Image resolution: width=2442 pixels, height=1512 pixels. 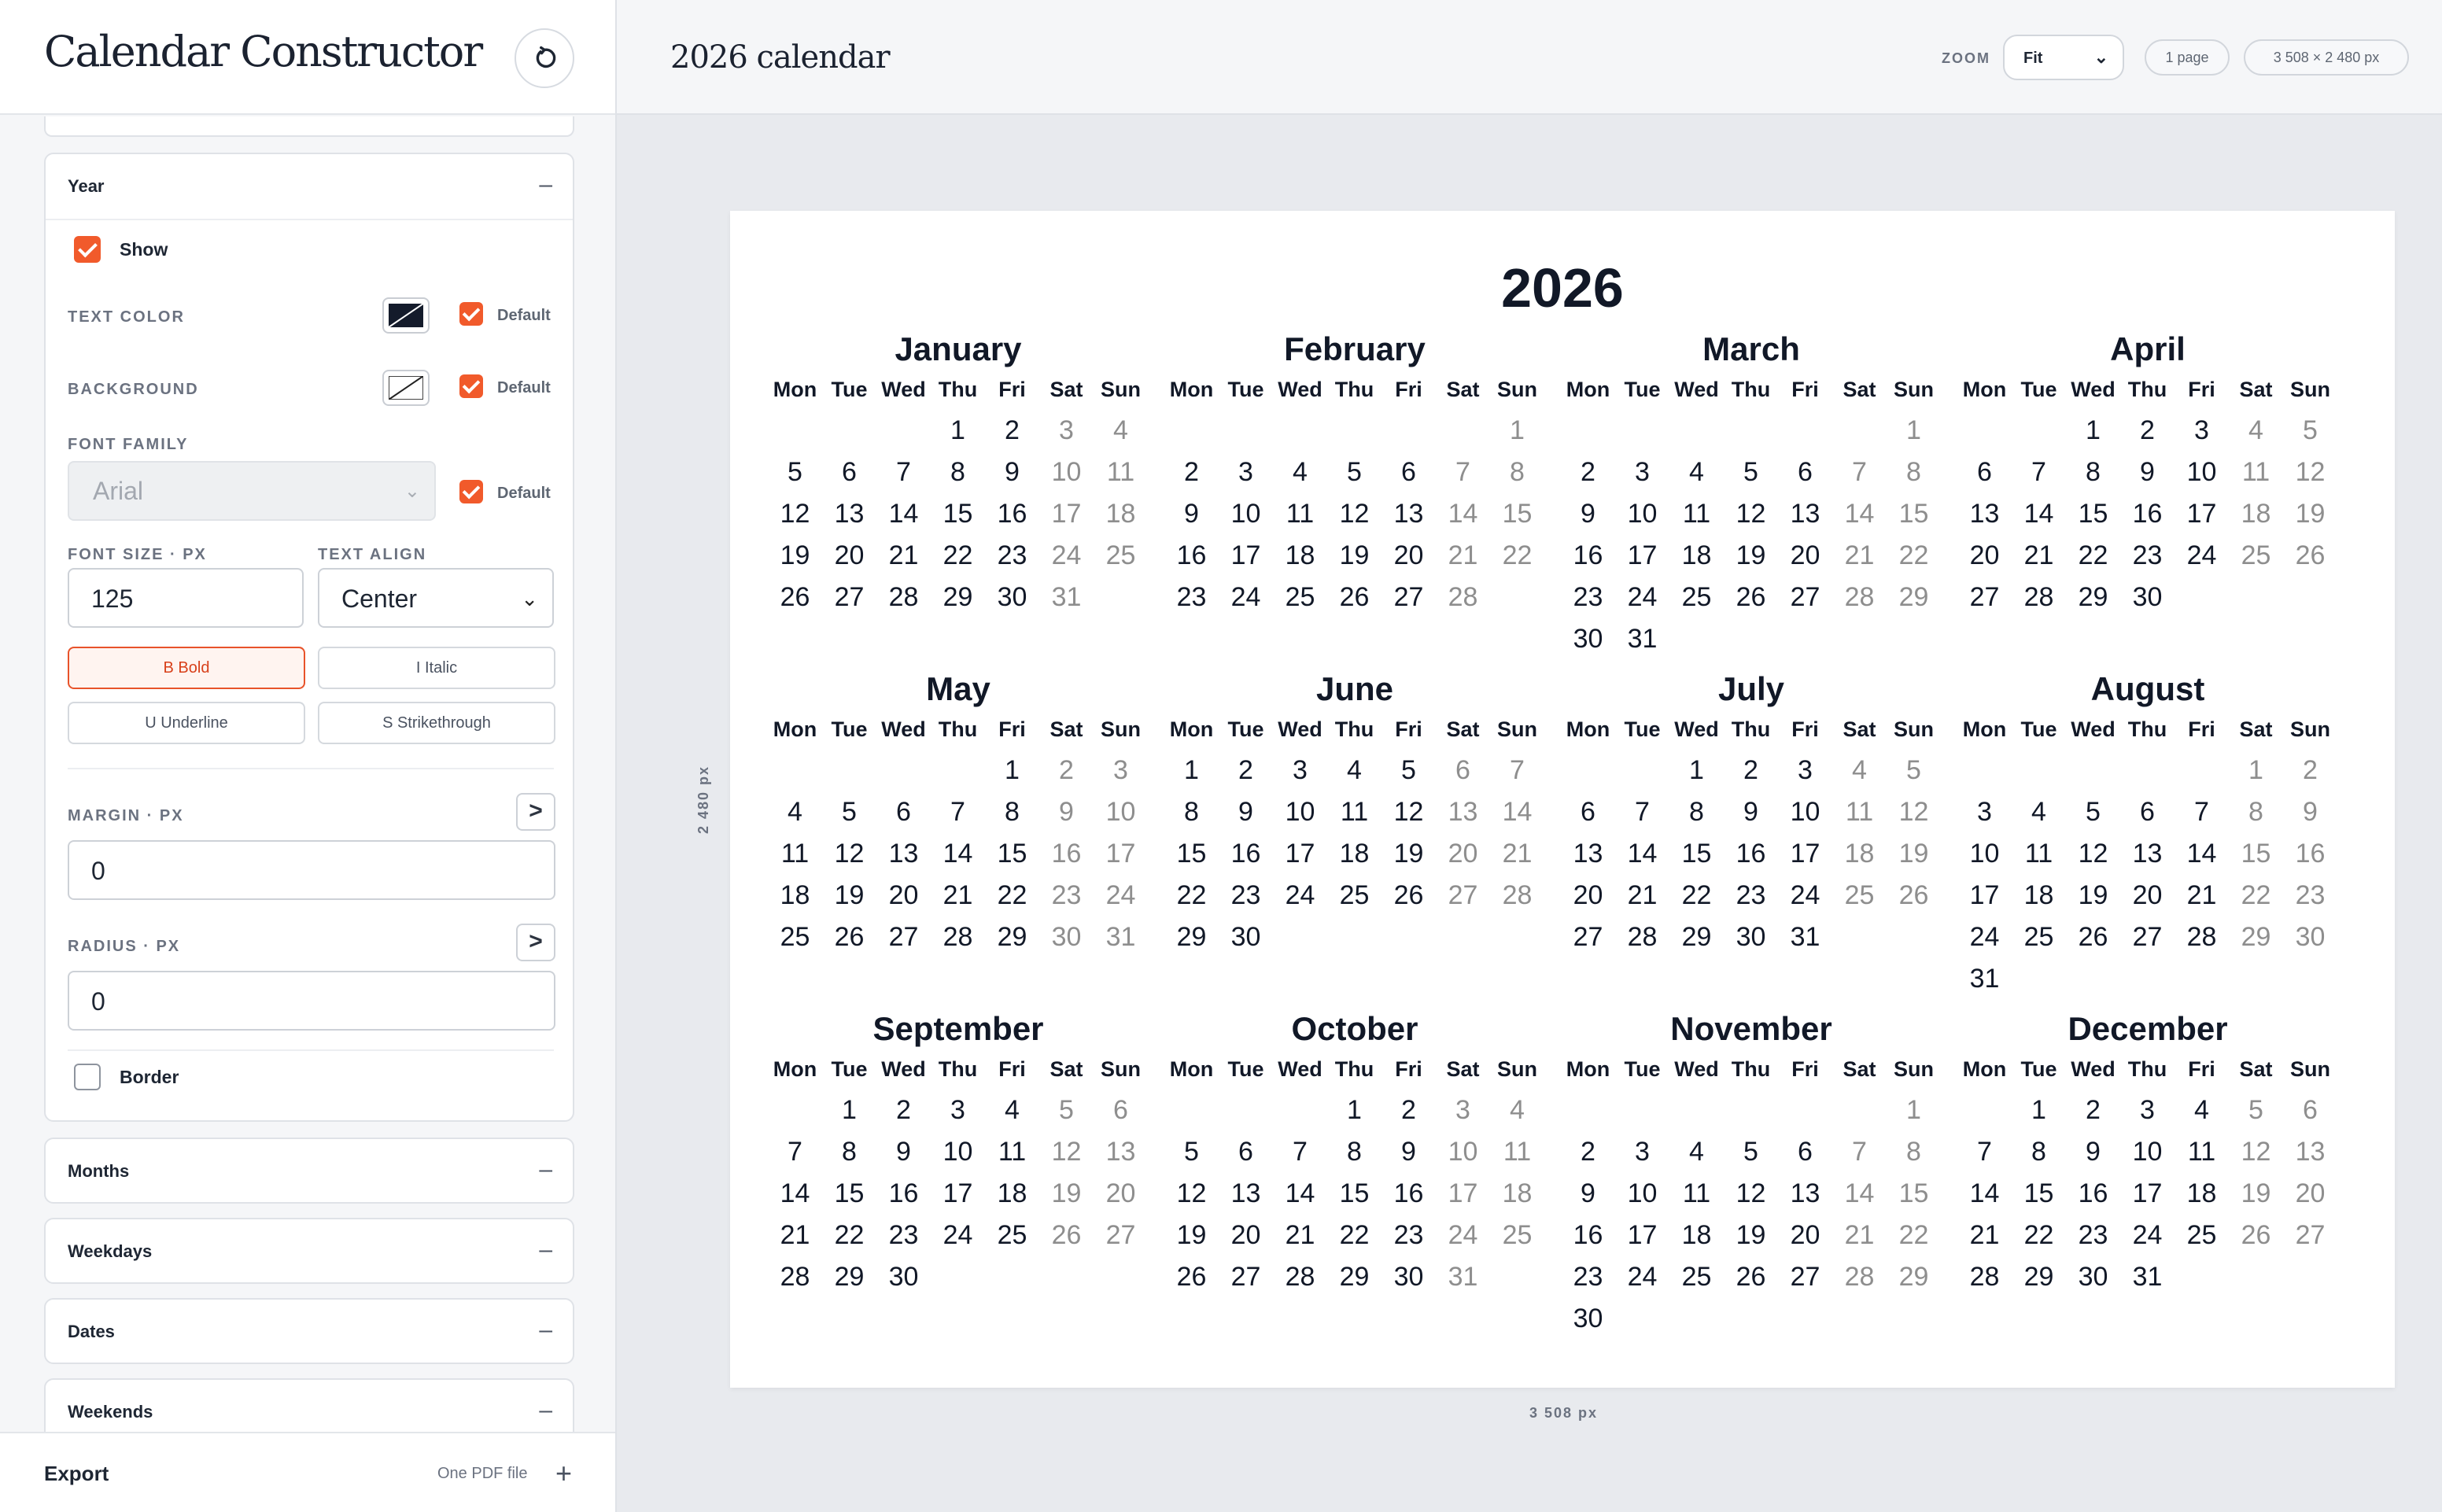 What do you see at coordinates (471, 491) in the screenshot?
I see `font-family-default-checkbox` at bounding box center [471, 491].